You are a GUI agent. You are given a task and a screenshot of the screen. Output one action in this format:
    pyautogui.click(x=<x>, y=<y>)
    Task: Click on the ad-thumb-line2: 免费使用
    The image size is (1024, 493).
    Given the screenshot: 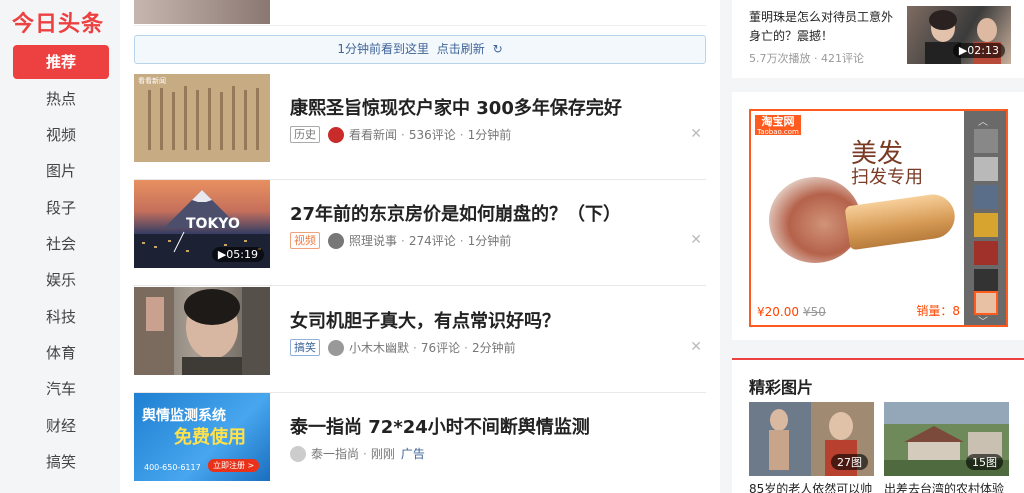 What is the action you would take?
    pyautogui.click(x=210, y=437)
    